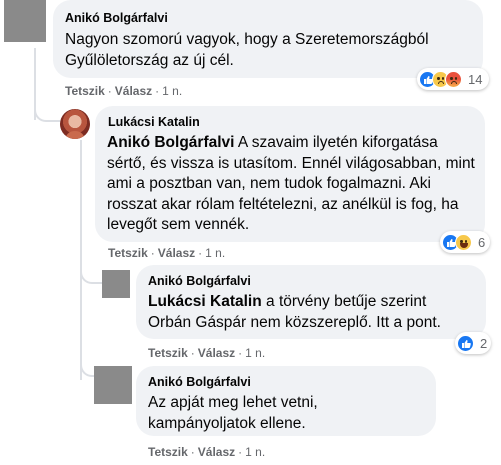  I want to click on reaction-summary: 6, so click(465, 242).